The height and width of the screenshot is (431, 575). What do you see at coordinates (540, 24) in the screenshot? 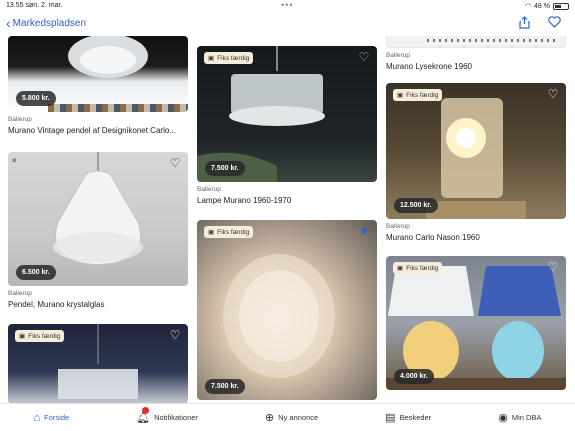
I see `nav-actions` at bounding box center [540, 24].